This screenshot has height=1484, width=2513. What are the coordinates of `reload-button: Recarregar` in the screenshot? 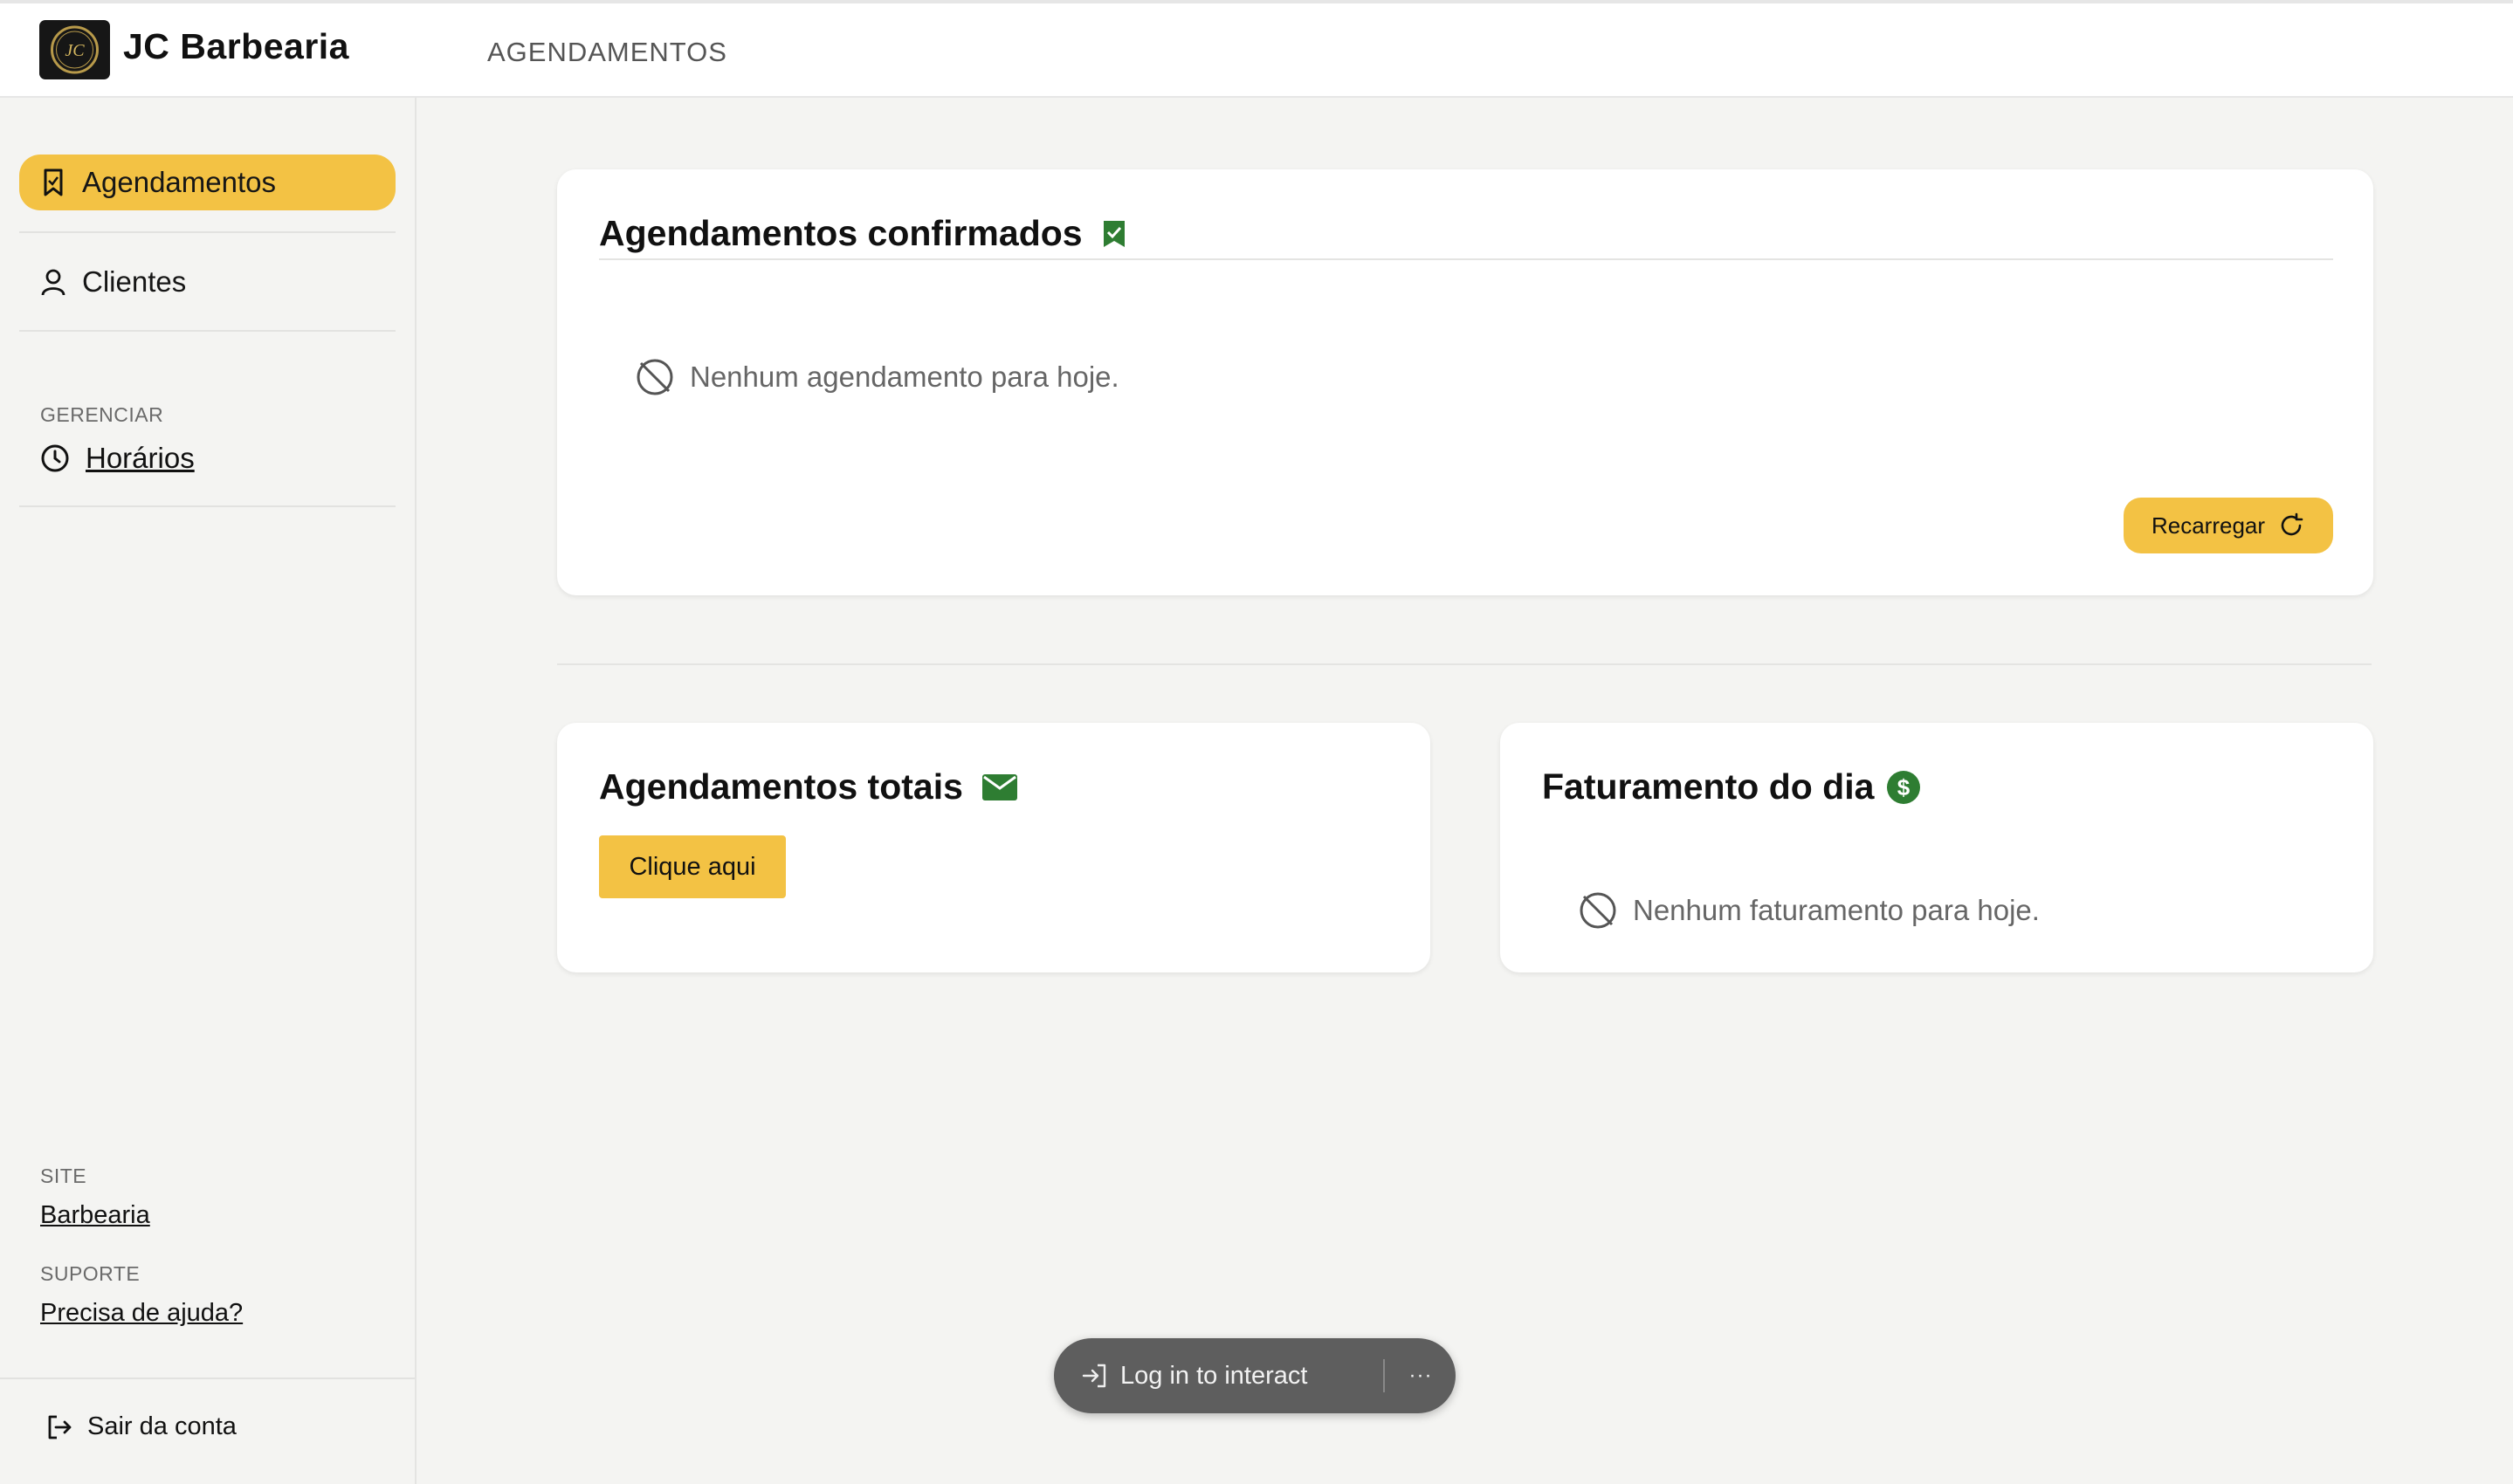 It's located at (2228, 526).